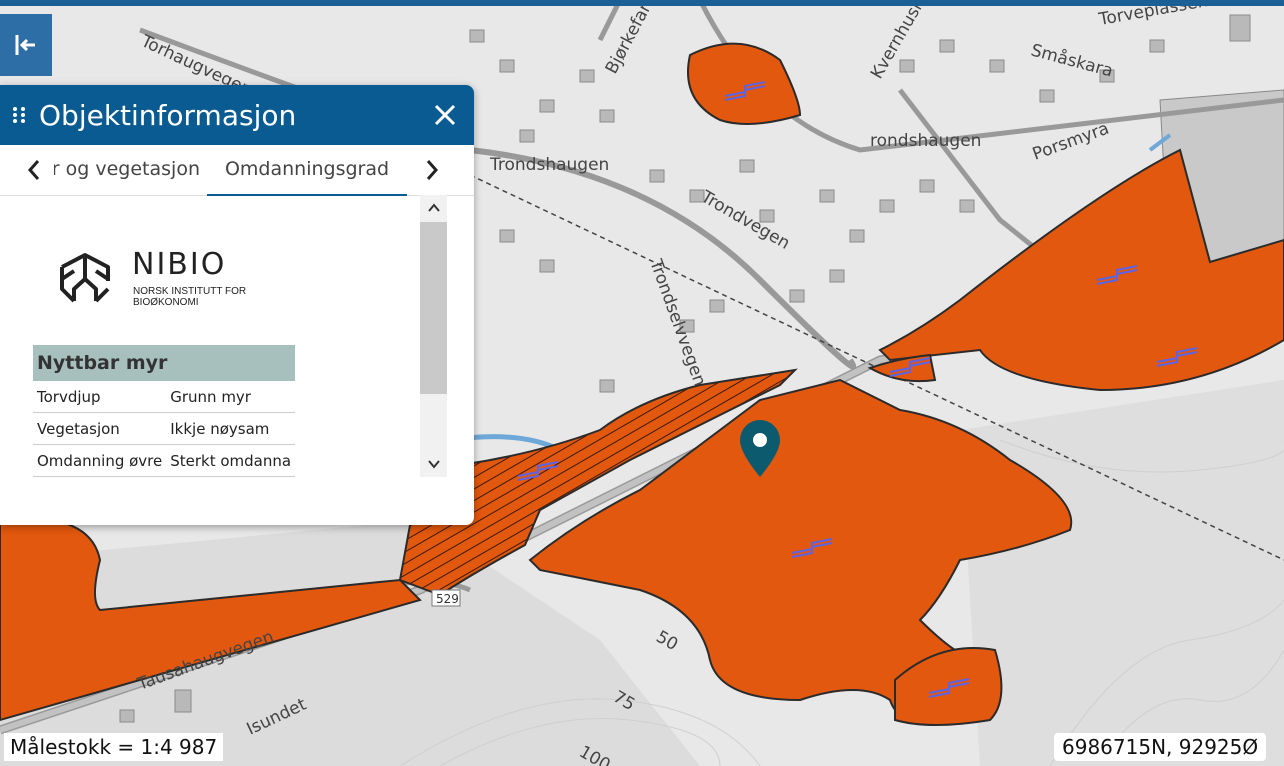 This screenshot has width=1284, height=766. Describe the element at coordinates (447, 599) in the screenshot. I see `road-number: 529` at that location.